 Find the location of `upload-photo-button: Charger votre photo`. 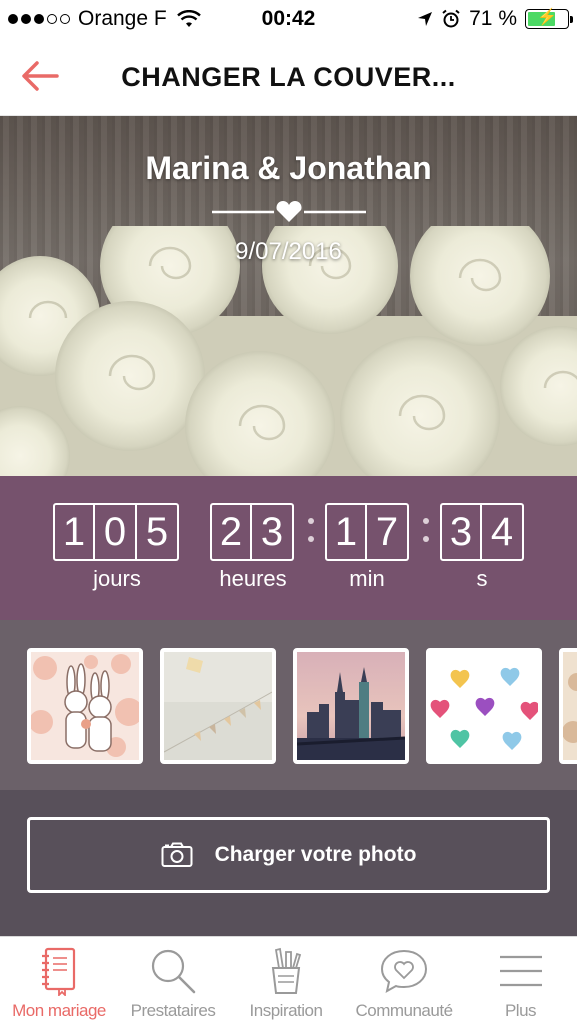

upload-photo-button: Charger votre photo is located at coordinates (288, 855).